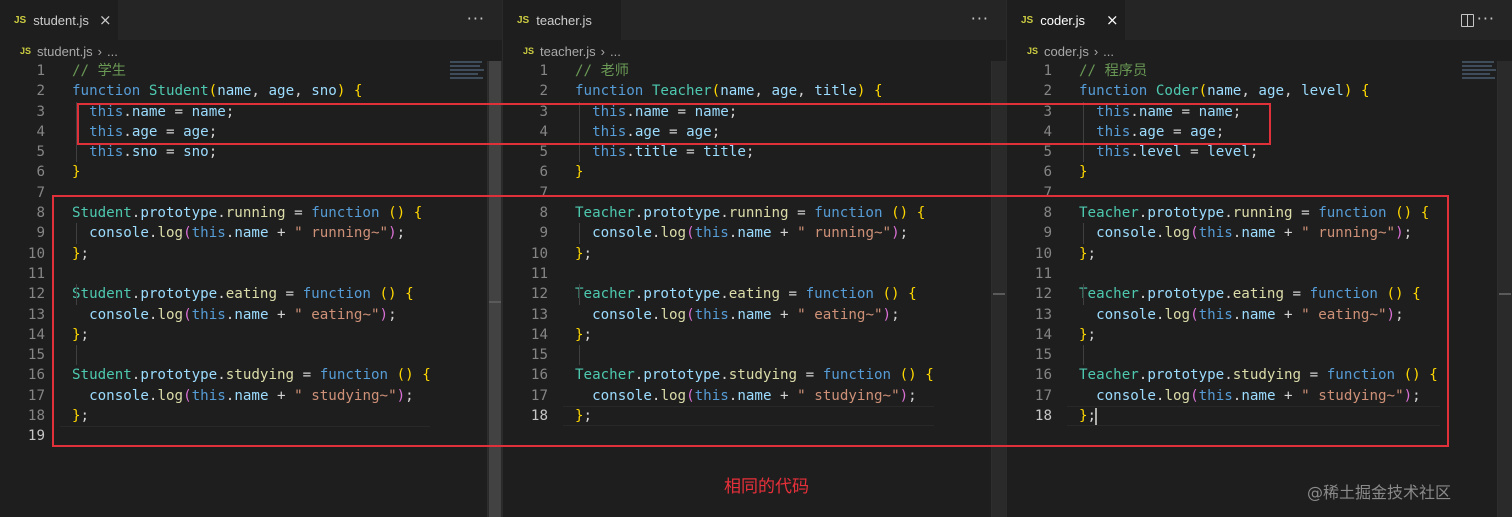  I want to click on code-token: =, so click(690, 152).